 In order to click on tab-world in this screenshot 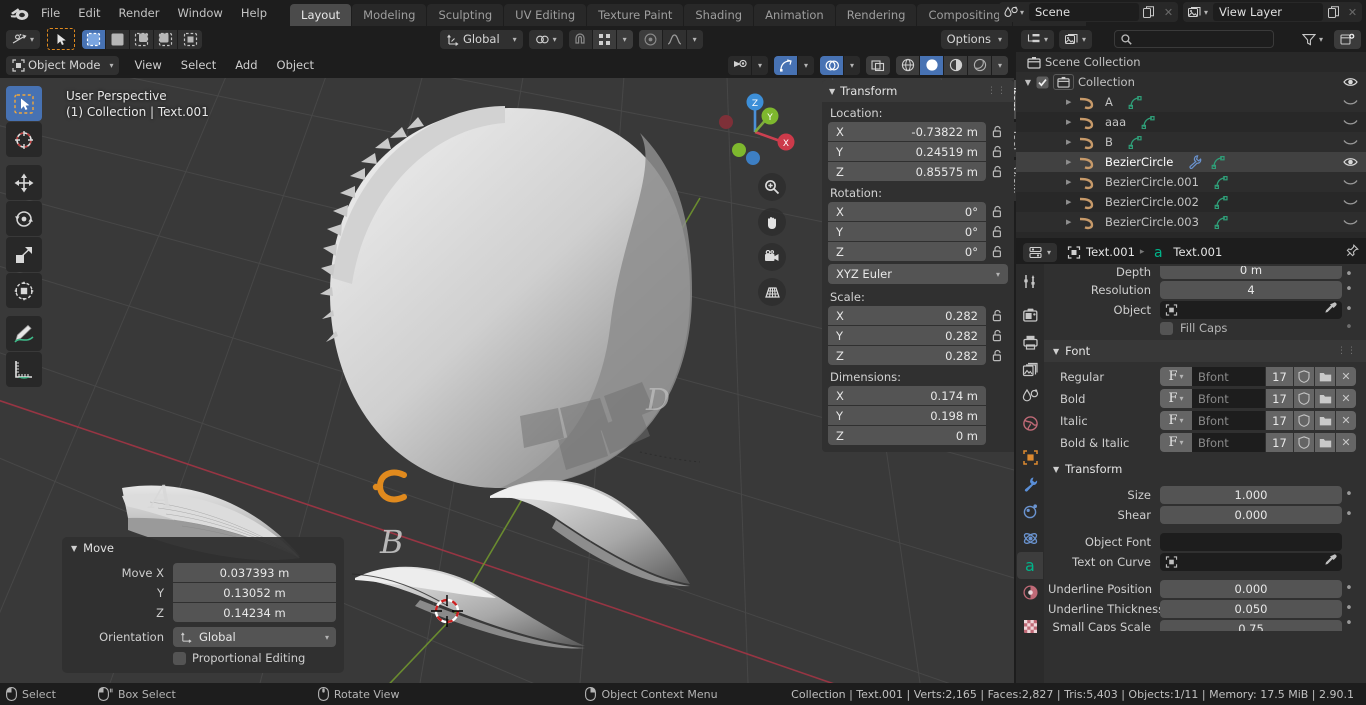, I will do `click(1030, 423)`.